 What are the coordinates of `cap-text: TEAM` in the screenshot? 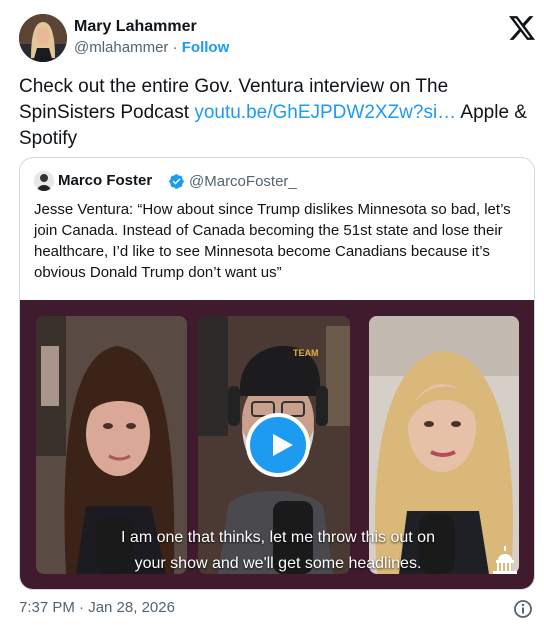 It's located at (306, 353).